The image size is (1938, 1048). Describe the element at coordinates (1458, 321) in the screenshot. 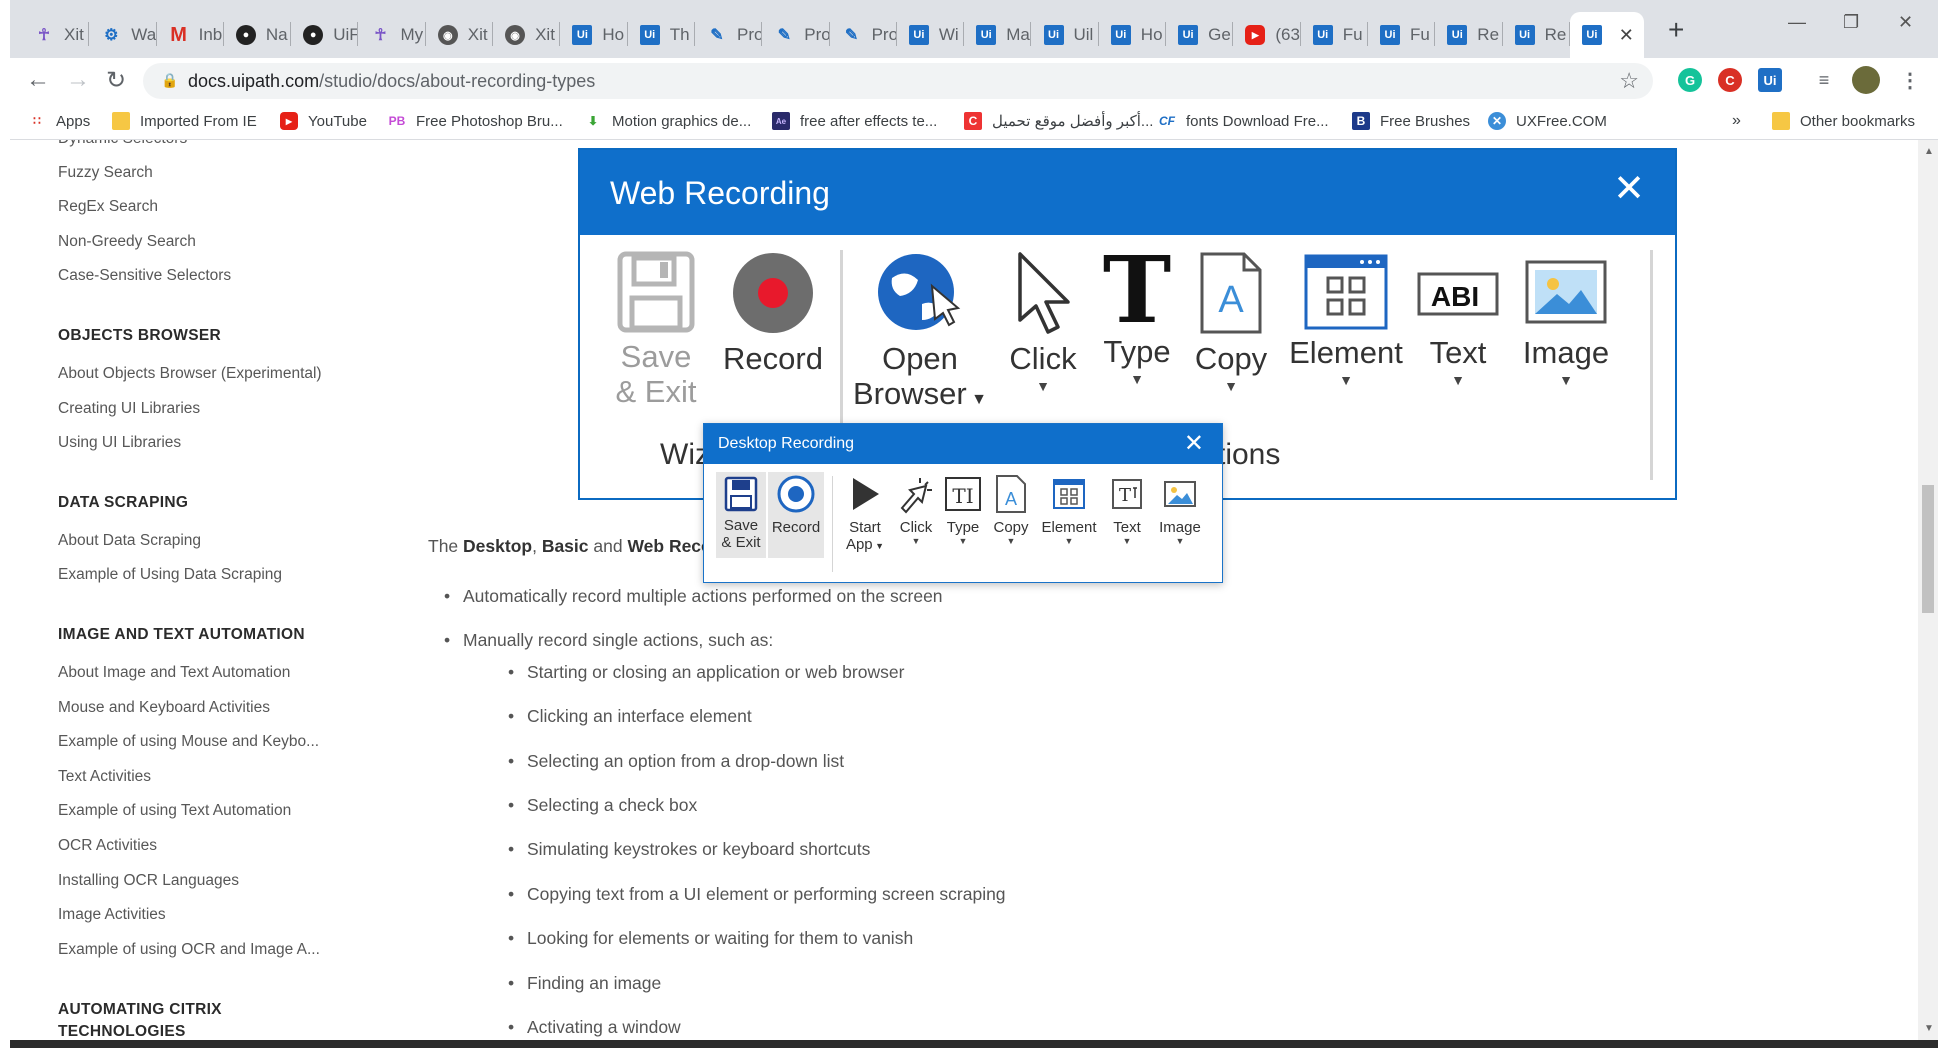

I see `text-button: ABI Text ▼` at that location.